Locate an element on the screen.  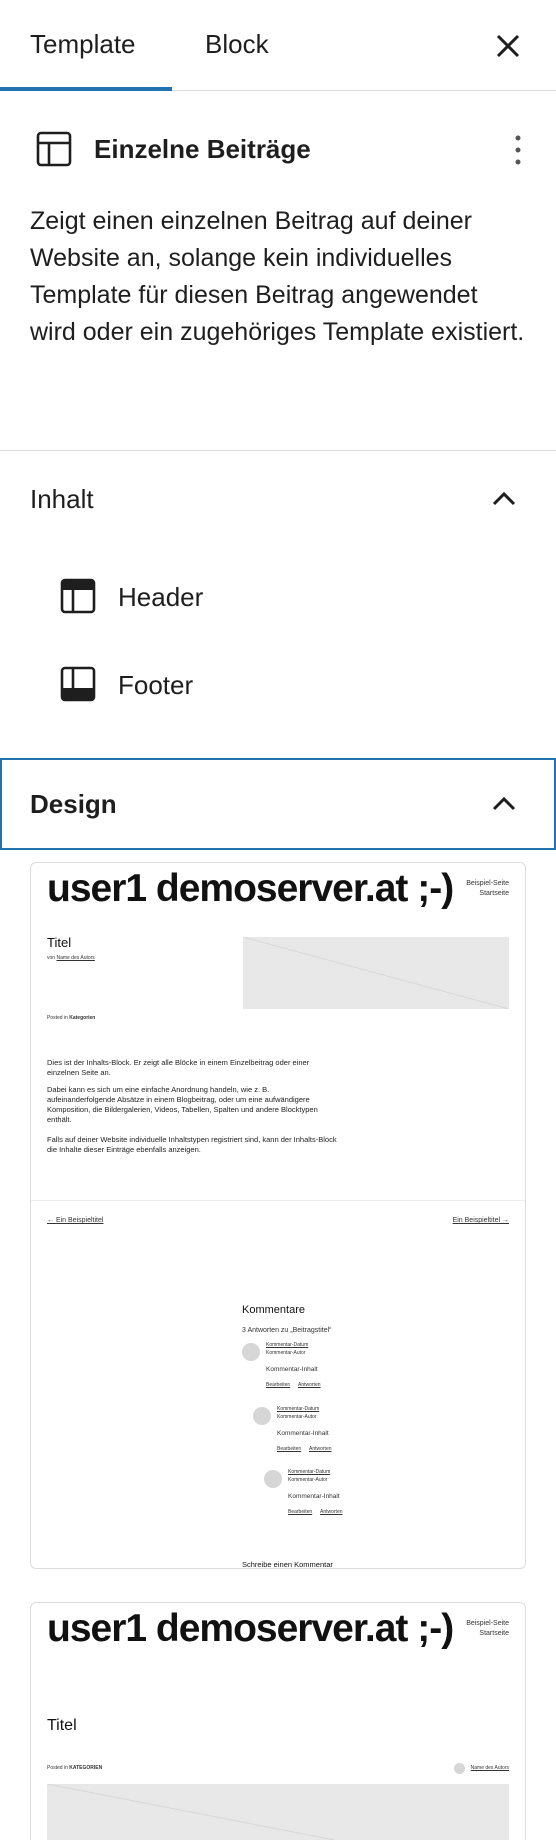
template-part-header: Header is located at coordinates (278, 597).